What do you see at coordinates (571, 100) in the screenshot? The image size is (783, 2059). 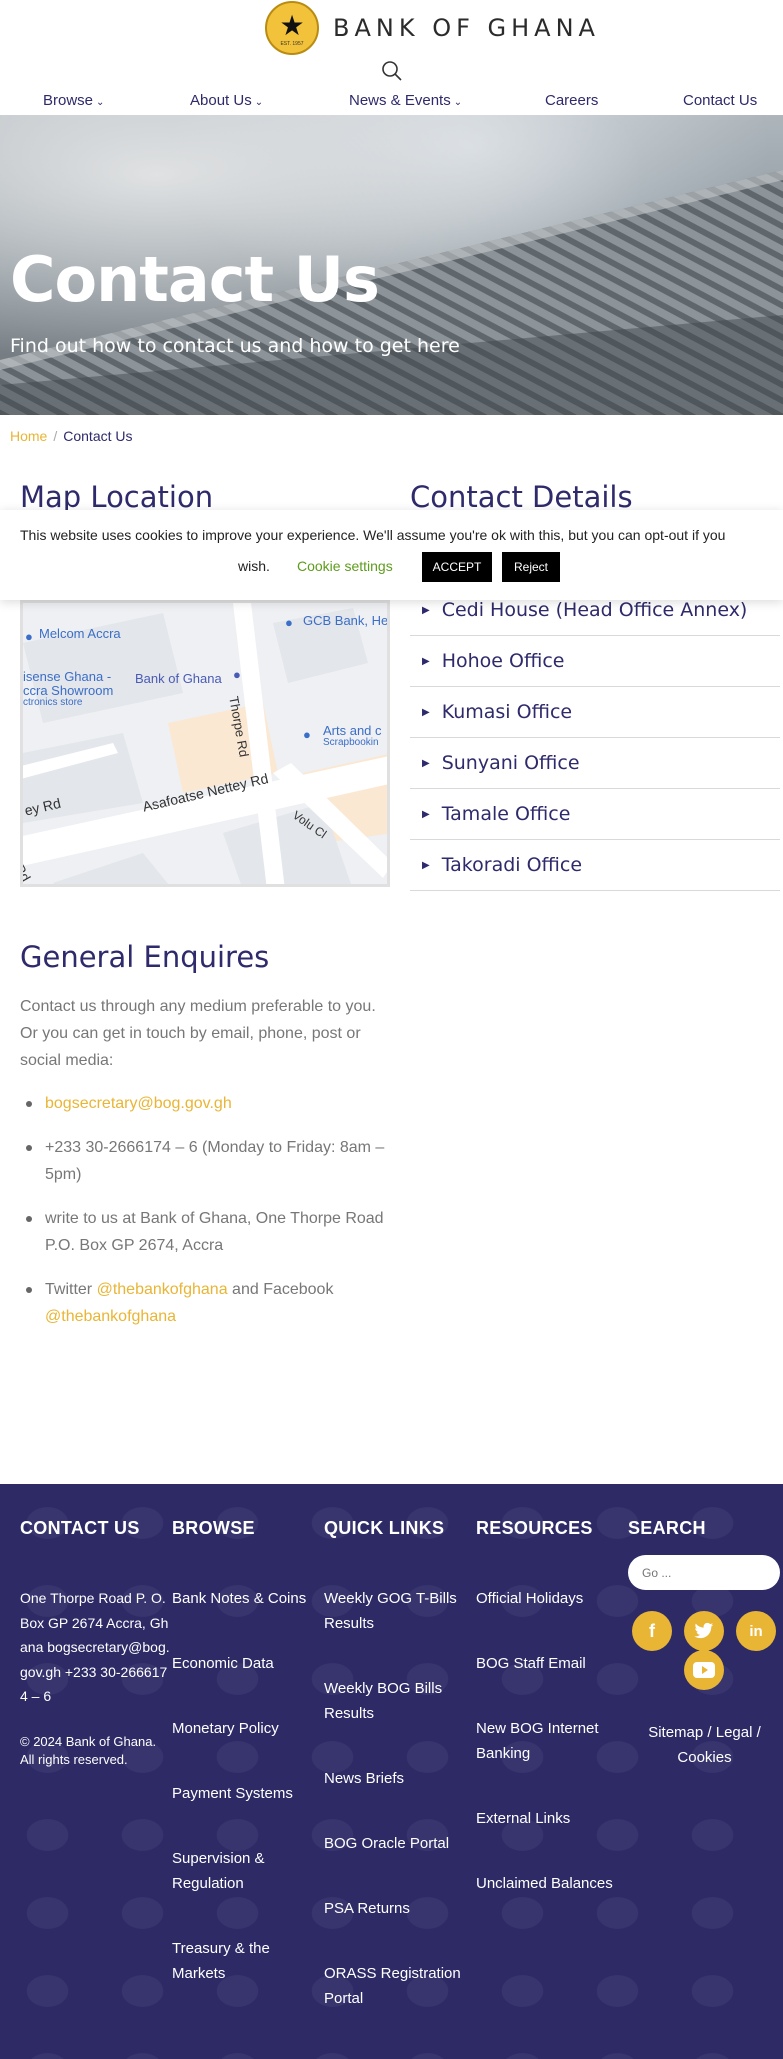 I see `nav-careers: Careers` at bounding box center [571, 100].